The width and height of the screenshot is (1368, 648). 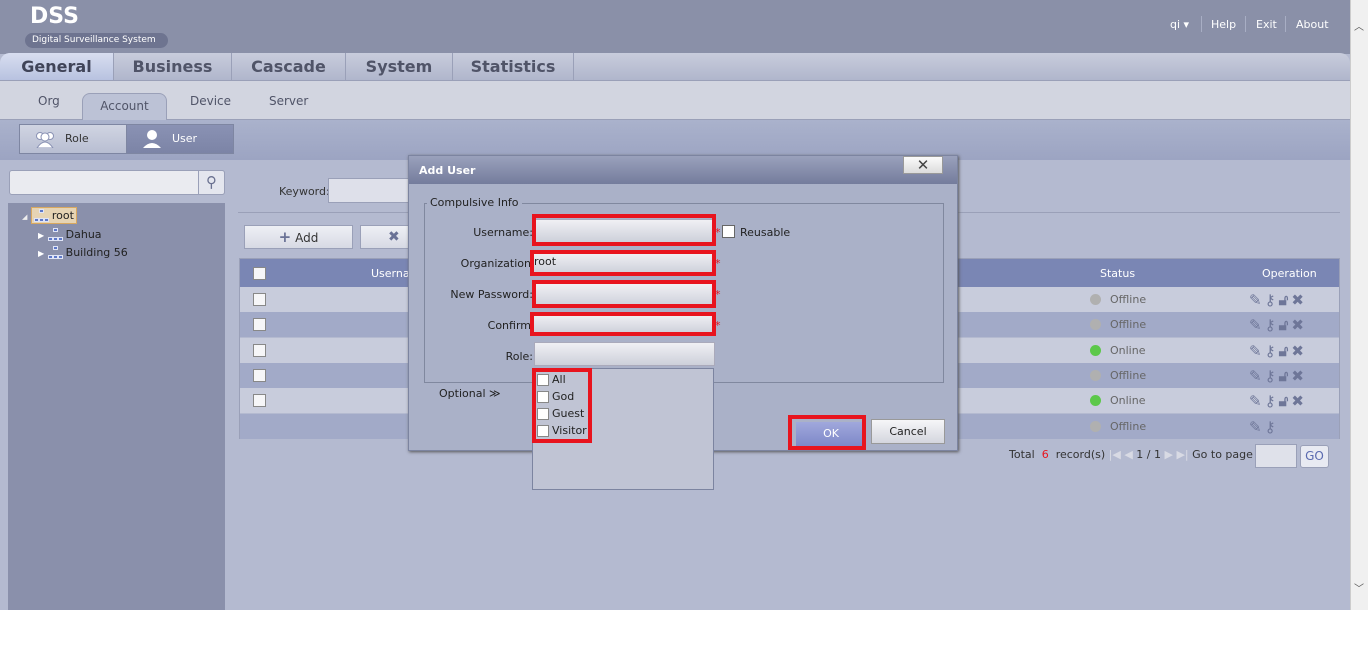 I want to click on tab-business: Business, so click(x=173, y=66).